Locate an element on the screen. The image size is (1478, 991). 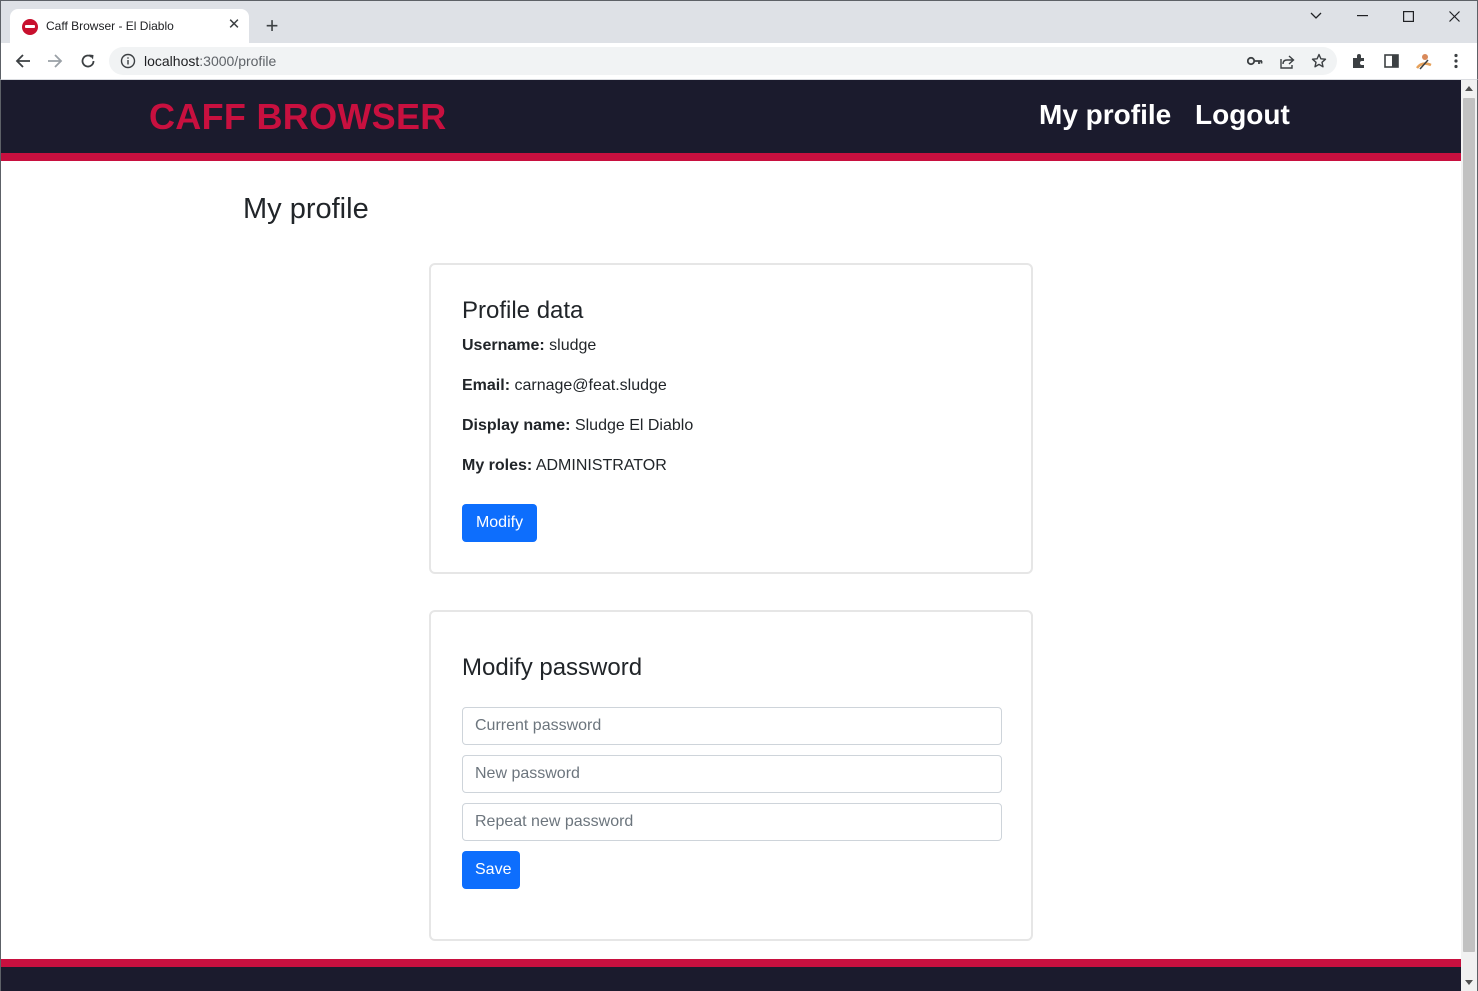
maximize-icon is located at coordinates (1408, 16).